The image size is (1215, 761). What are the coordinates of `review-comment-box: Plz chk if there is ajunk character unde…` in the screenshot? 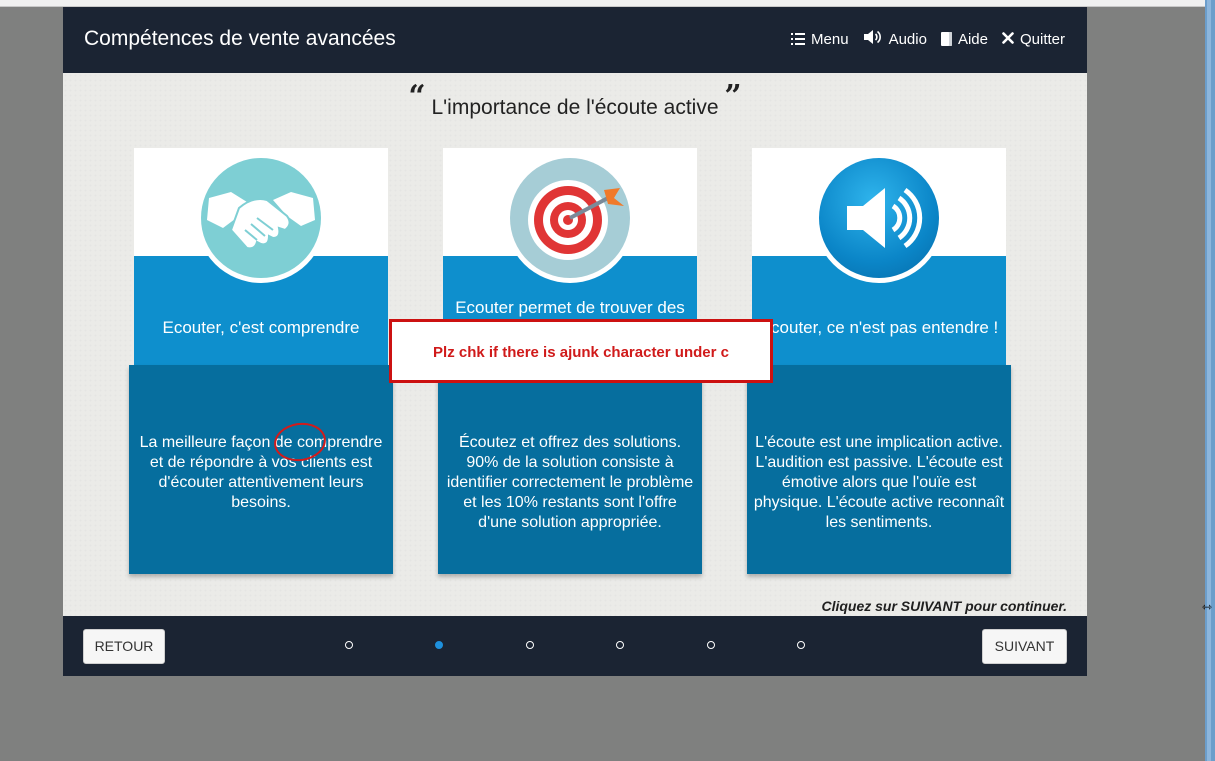 It's located at (581, 351).